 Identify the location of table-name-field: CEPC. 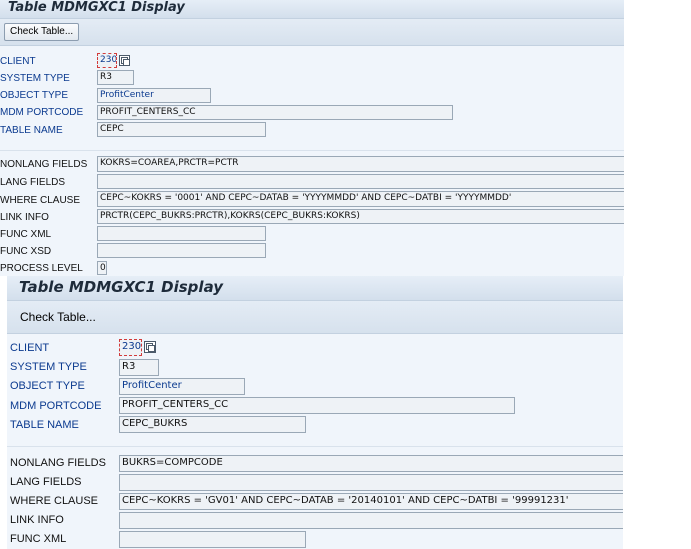
(181, 129).